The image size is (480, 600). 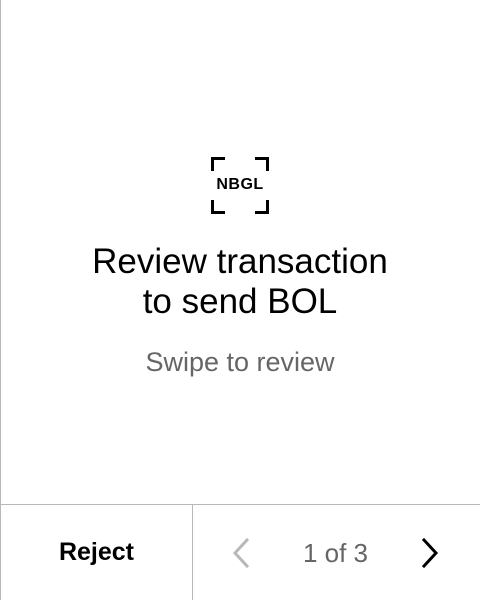 I want to click on nbgl-logo-text: NBGL, so click(x=240, y=184).